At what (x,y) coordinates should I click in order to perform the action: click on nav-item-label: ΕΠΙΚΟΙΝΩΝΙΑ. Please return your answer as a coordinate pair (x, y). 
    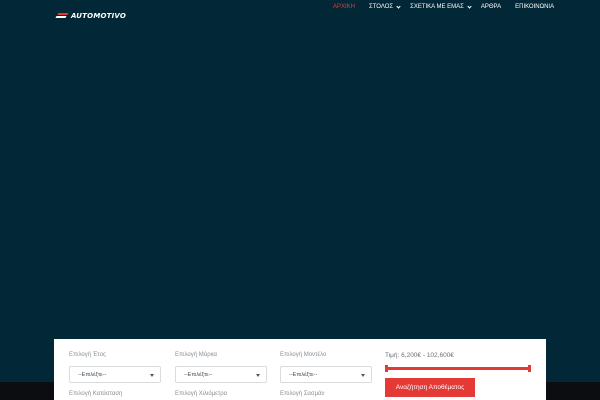
    Looking at the image, I should click on (535, 7).